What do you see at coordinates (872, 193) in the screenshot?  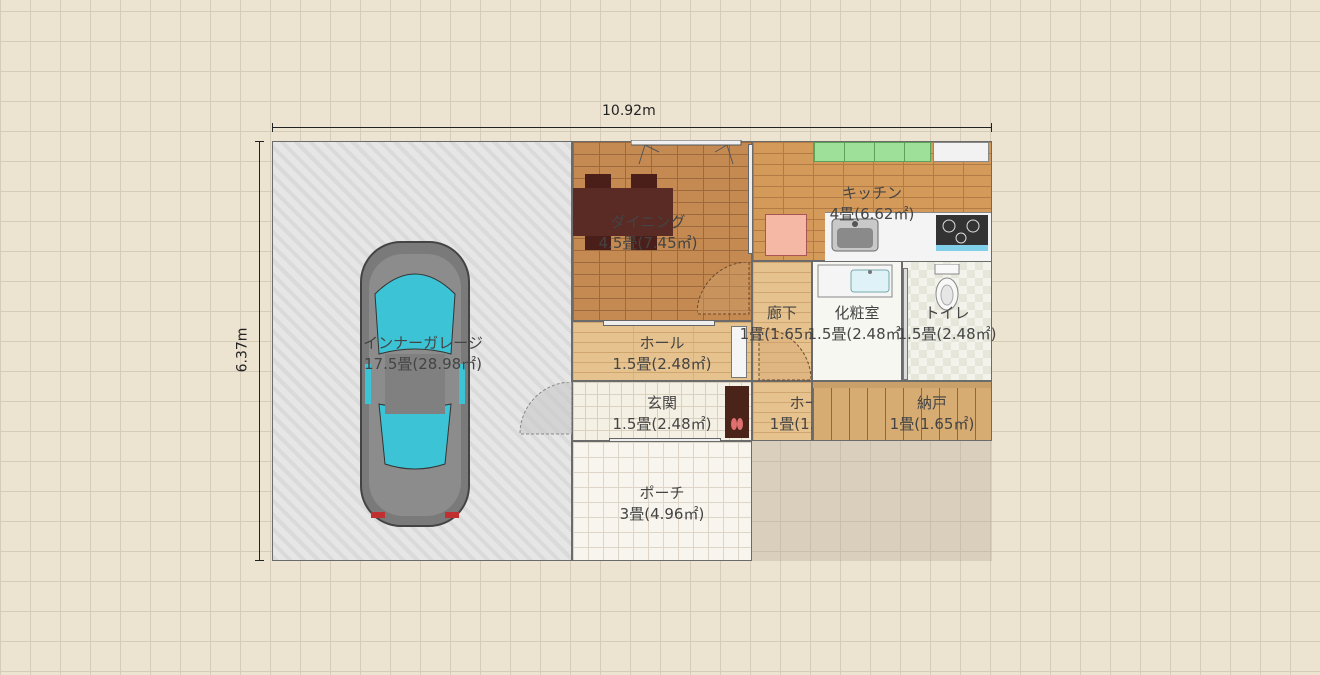 I see `kitchen-name: キッチン` at bounding box center [872, 193].